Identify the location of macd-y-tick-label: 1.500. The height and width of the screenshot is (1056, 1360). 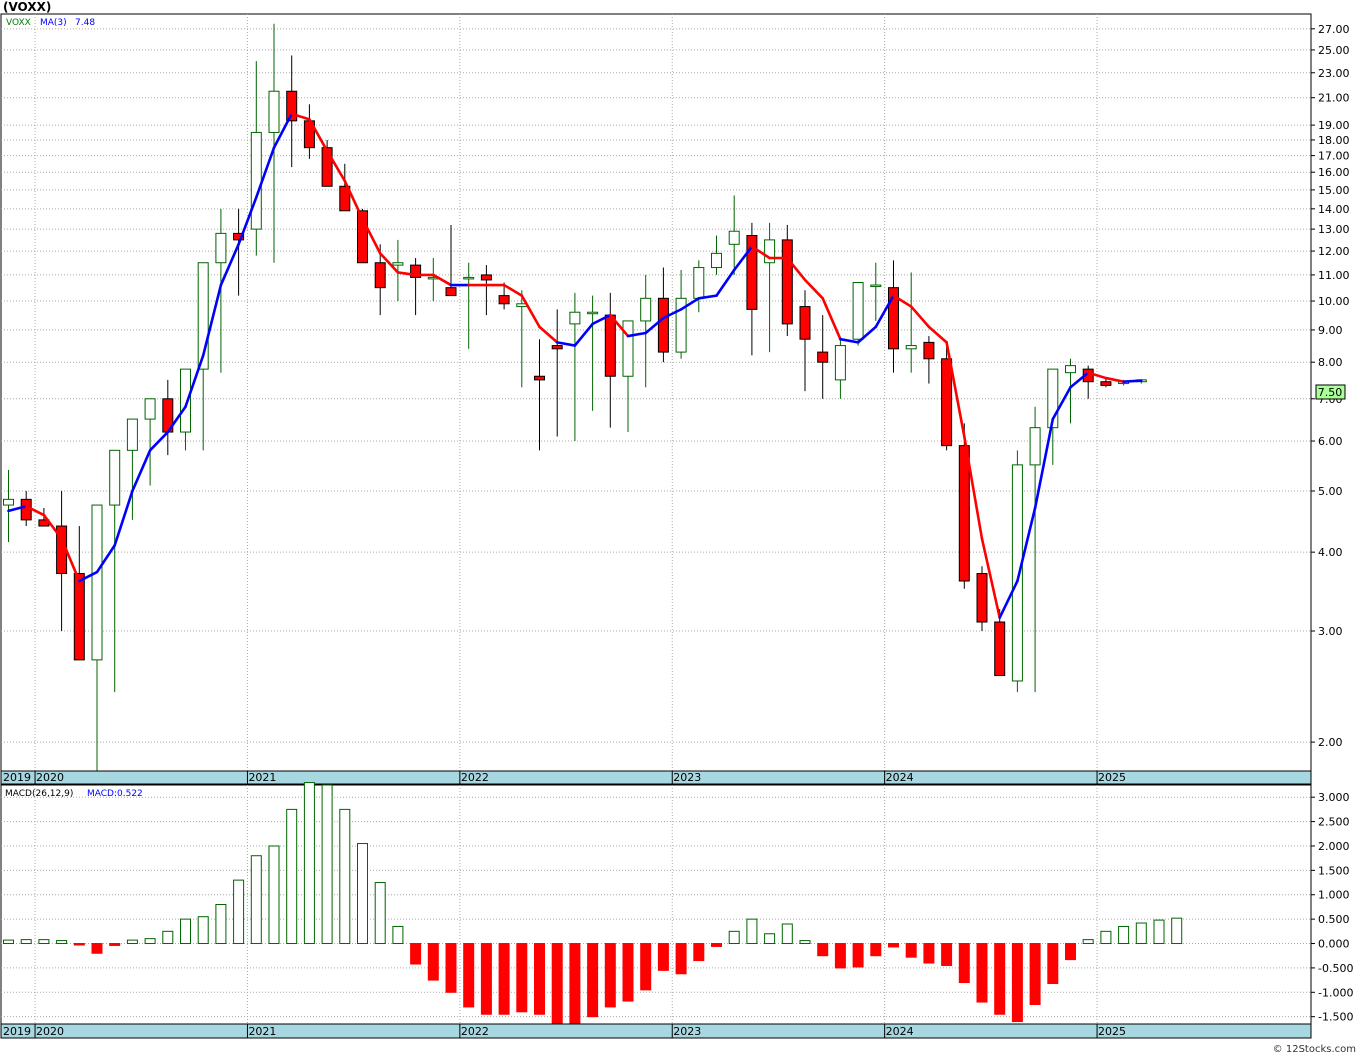
(1334, 870).